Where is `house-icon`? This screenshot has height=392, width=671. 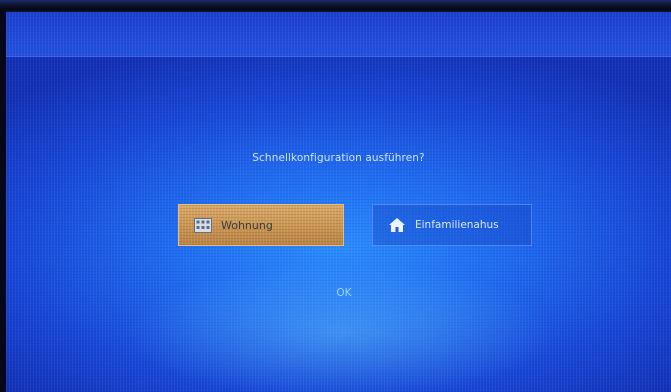 house-icon is located at coordinates (397, 225).